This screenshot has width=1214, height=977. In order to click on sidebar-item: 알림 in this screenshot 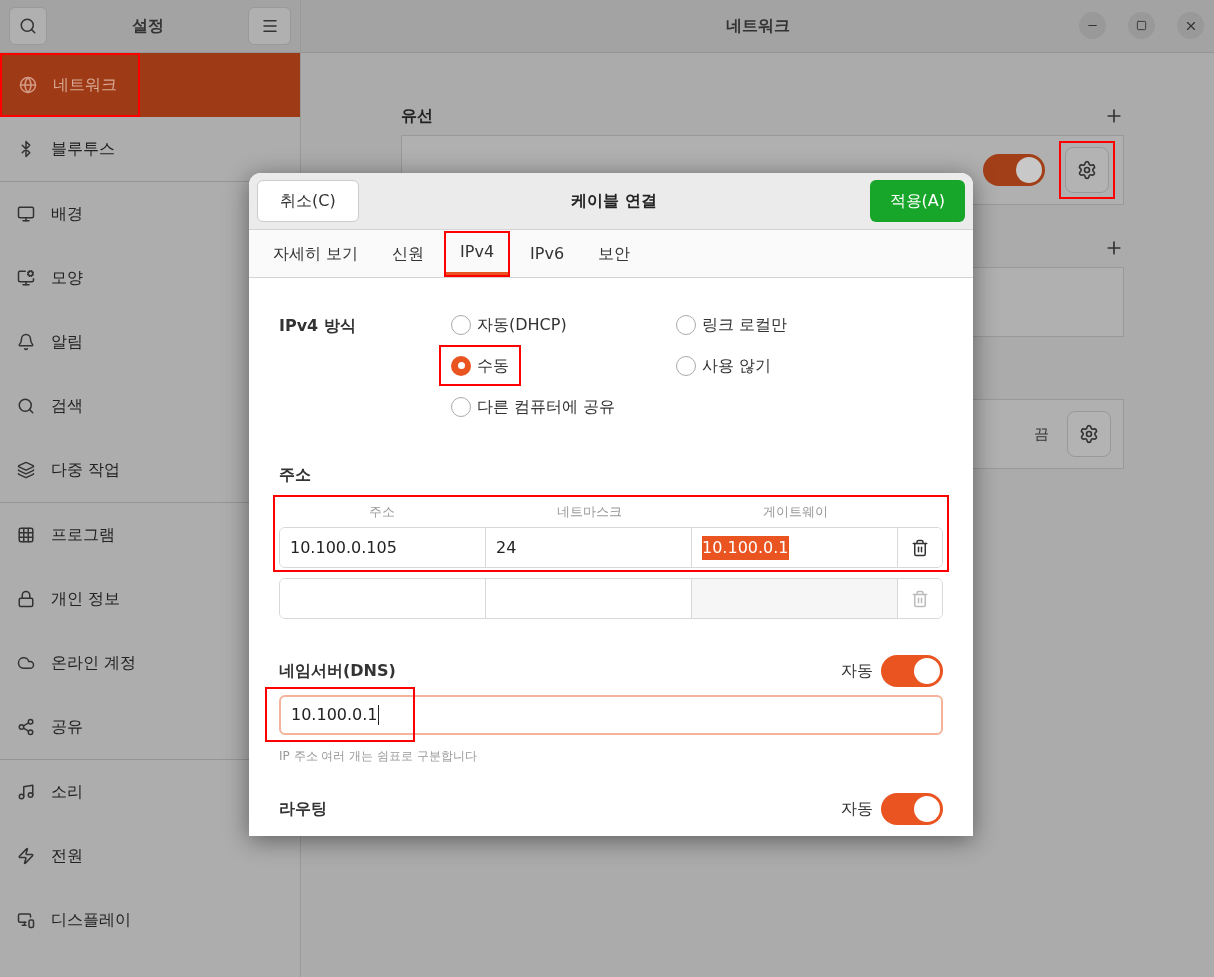, I will do `click(120, 342)`.